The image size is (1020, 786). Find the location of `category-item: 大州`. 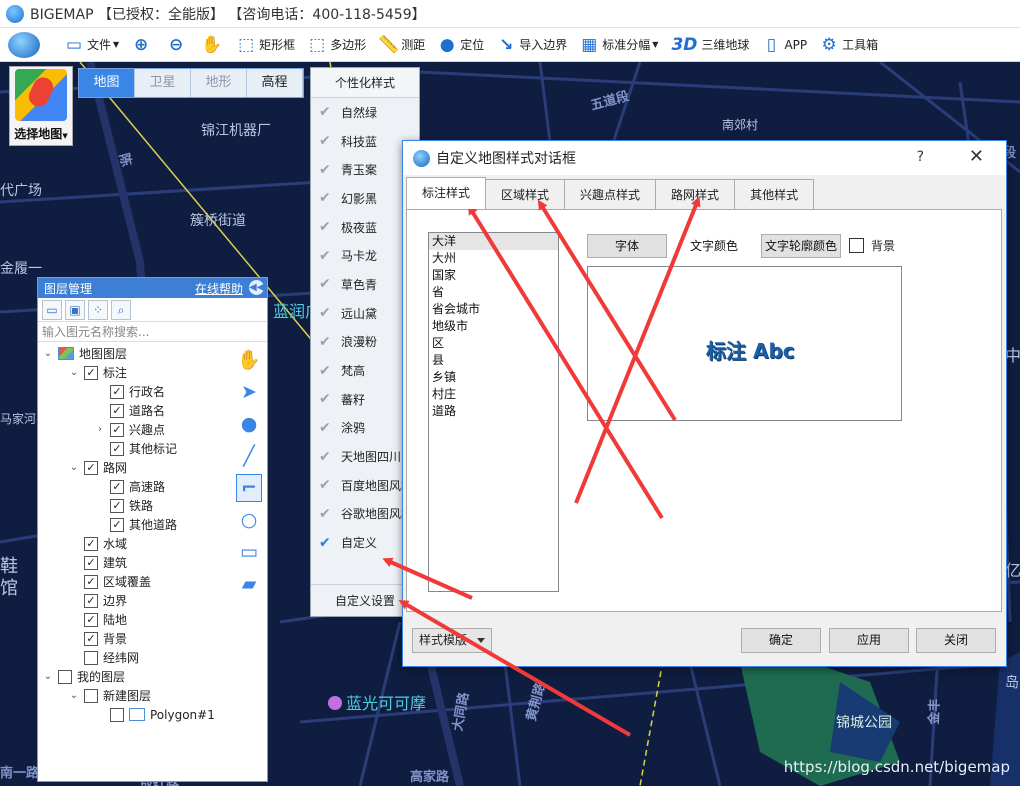

category-item: 大州 is located at coordinates (493, 258).